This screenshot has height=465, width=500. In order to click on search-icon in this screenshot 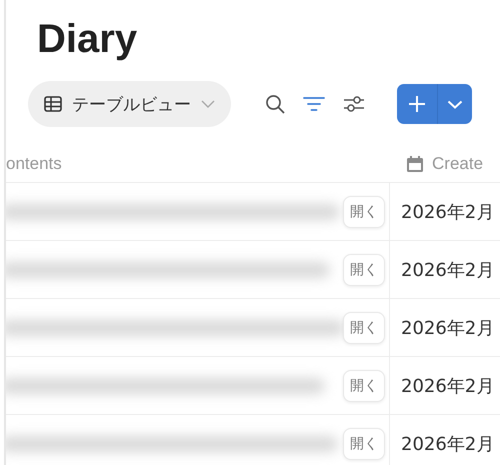, I will do `click(275, 104)`.